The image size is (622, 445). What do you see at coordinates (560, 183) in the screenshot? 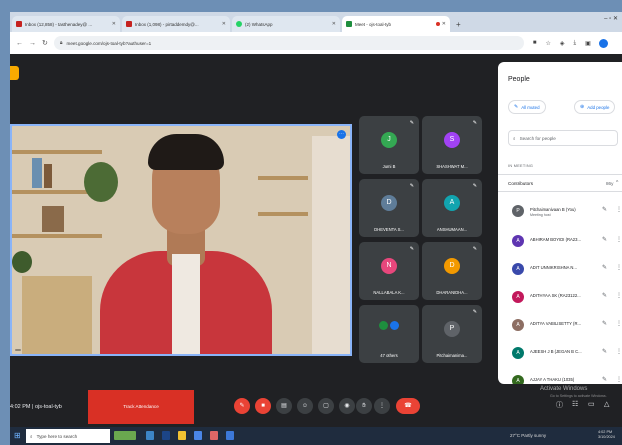
I see `contributors-header: Contributors 86y ^` at bounding box center [560, 183].